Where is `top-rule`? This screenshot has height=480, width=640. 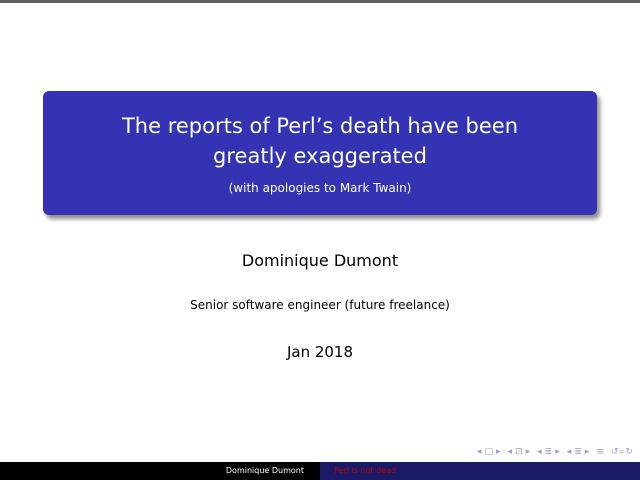
top-rule is located at coordinates (320, 1).